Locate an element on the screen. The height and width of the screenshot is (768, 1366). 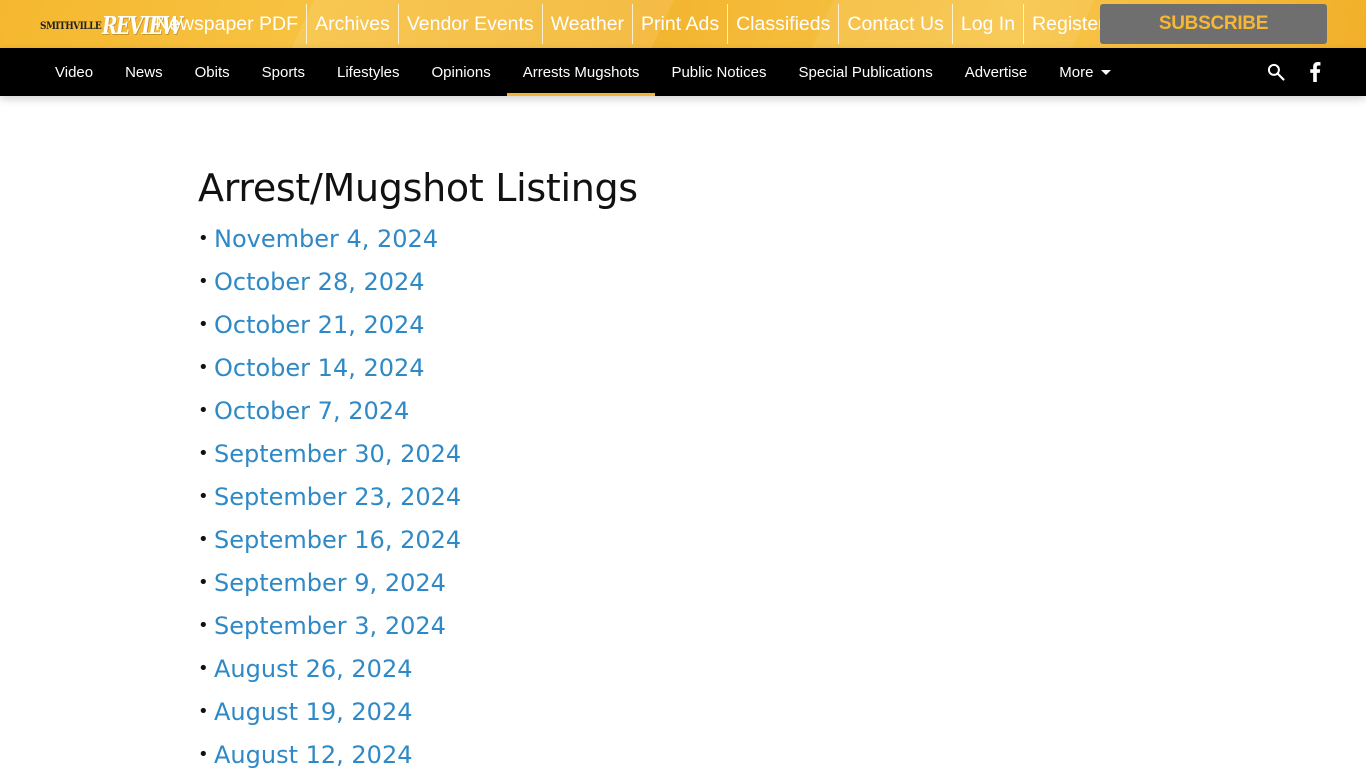
nav-item-video: Video is located at coordinates (74, 72).